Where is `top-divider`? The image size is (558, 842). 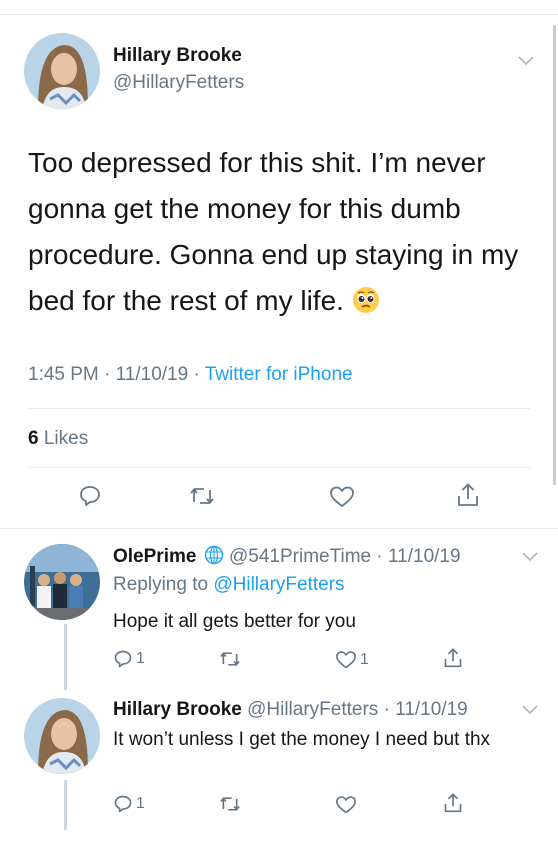 top-divider is located at coordinates (279, 14).